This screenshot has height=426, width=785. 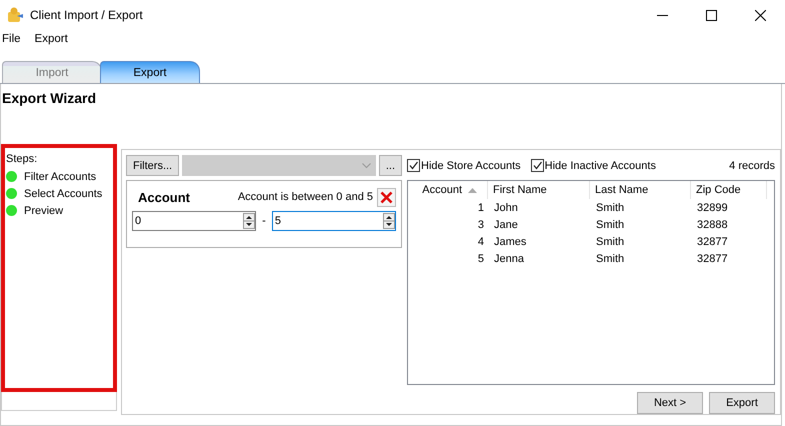 What do you see at coordinates (752, 166) in the screenshot?
I see `record-count: 4 records` at bounding box center [752, 166].